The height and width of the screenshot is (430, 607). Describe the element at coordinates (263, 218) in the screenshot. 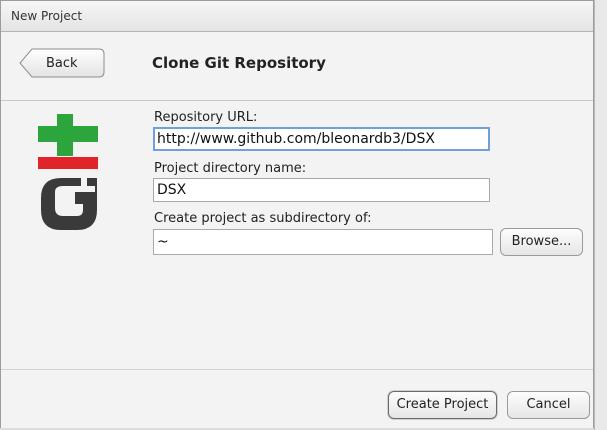

I see `subdir-label: Create project as subdirectory of:` at that location.